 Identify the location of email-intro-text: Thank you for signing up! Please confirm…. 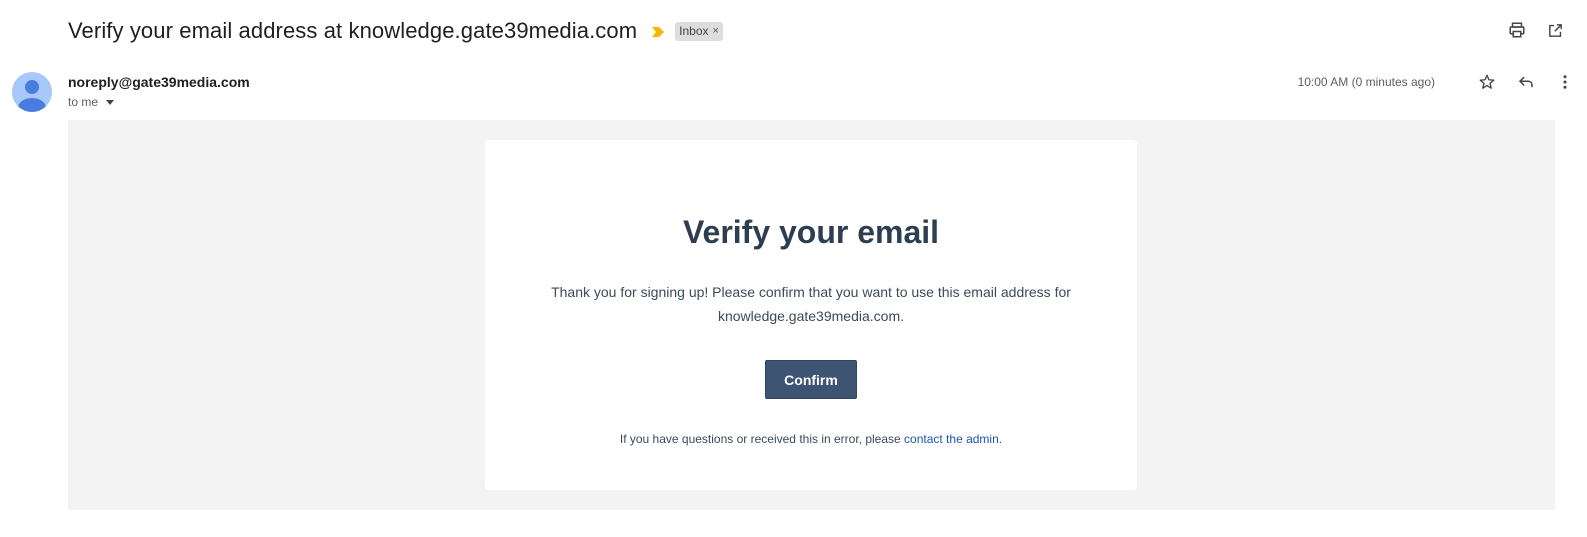
(811, 304).